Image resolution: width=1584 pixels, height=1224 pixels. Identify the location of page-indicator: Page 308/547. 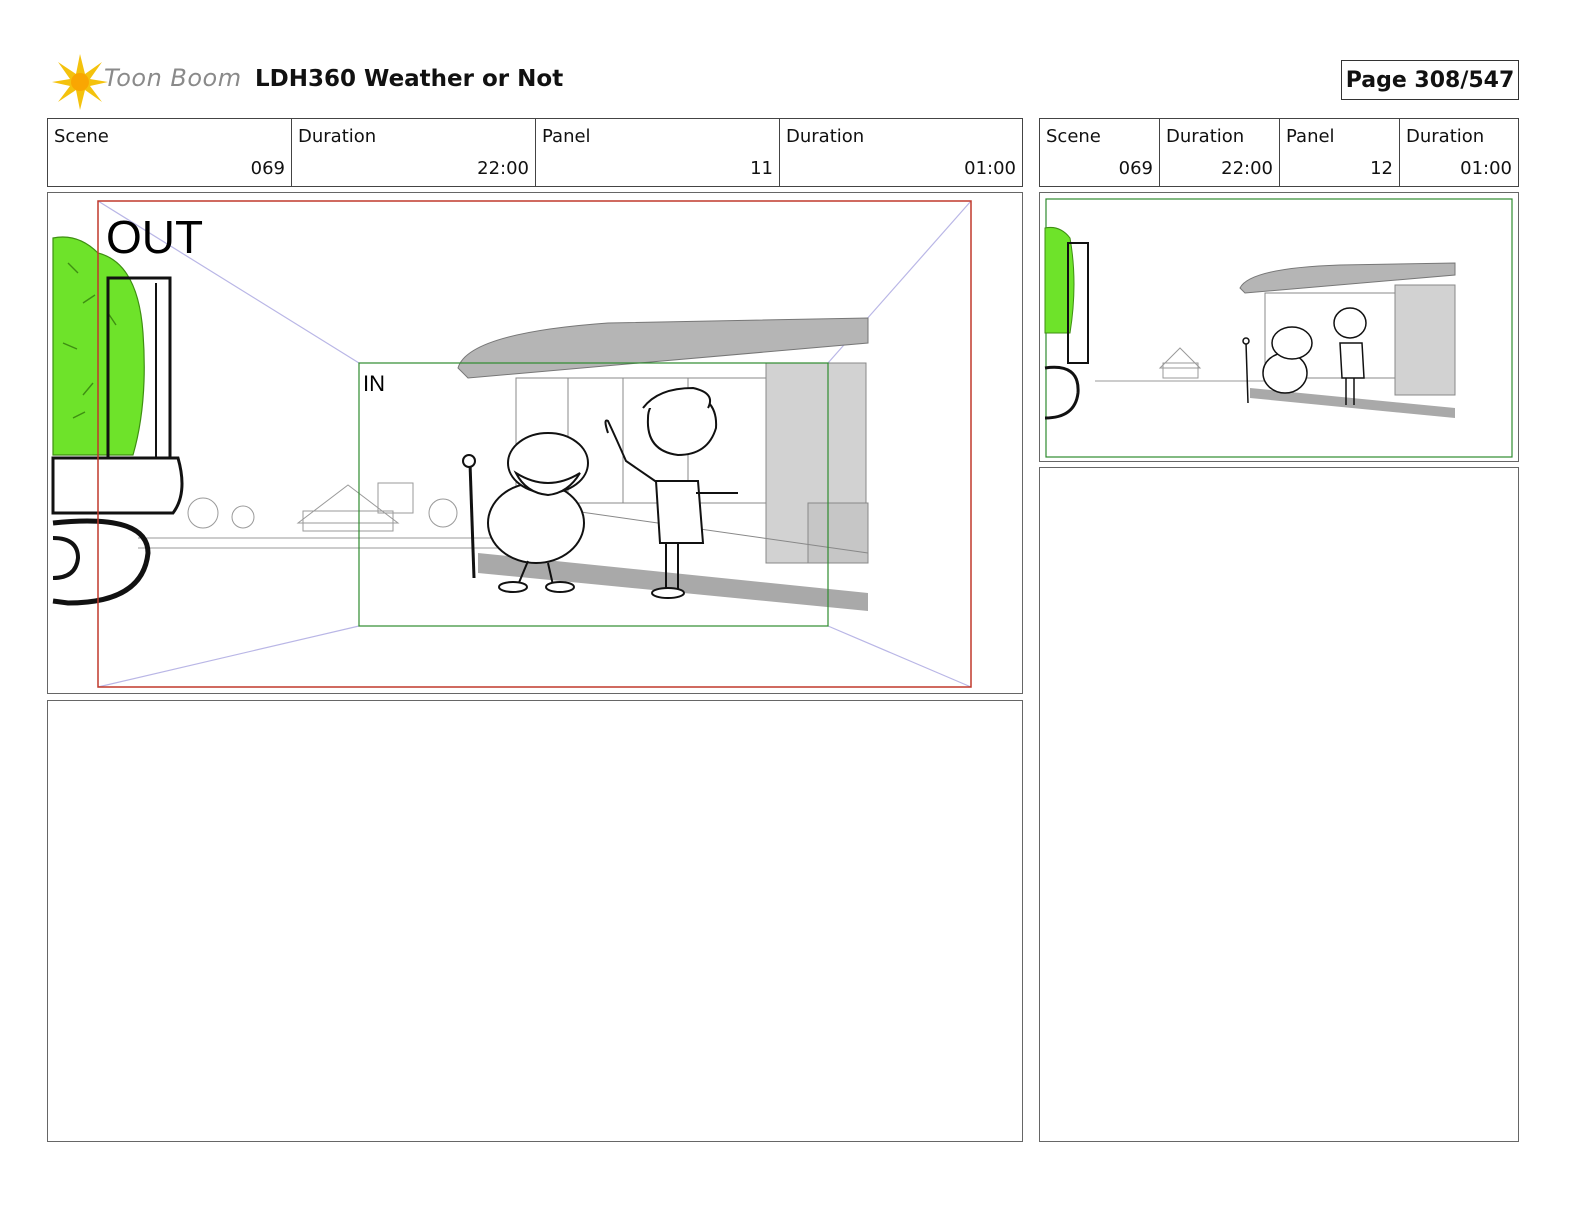
(1430, 80).